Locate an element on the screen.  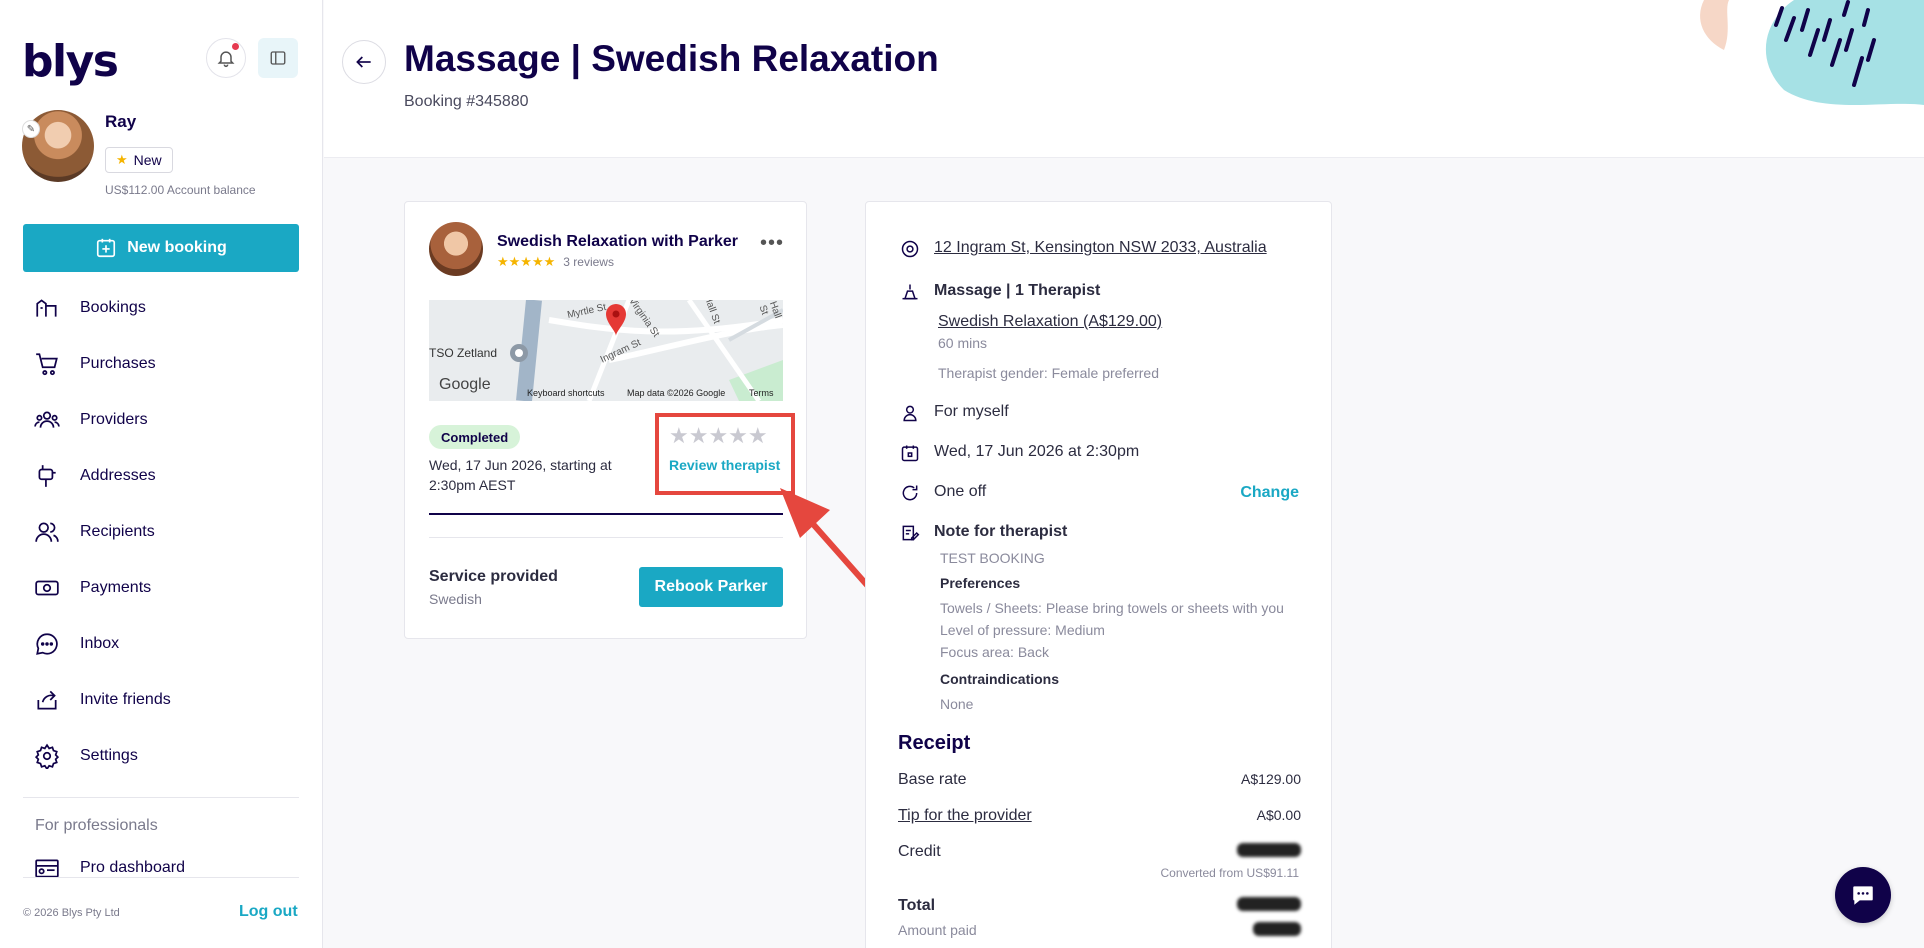
back-button is located at coordinates (364, 62).